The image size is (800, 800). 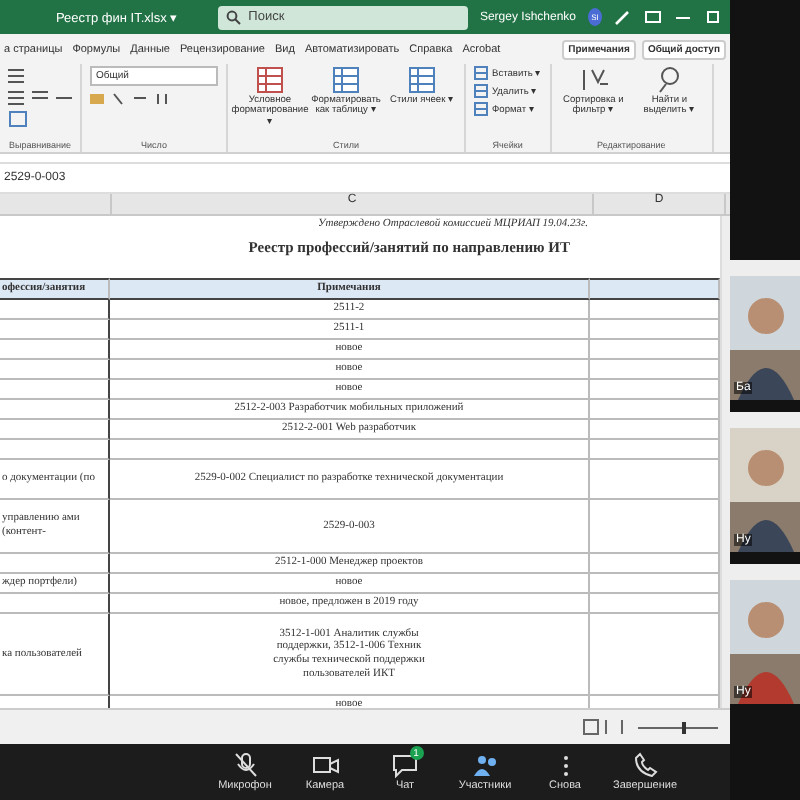 What do you see at coordinates (645, 765) in the screenshot?
I see `end-call-icon` at bounding box center [645, 765].